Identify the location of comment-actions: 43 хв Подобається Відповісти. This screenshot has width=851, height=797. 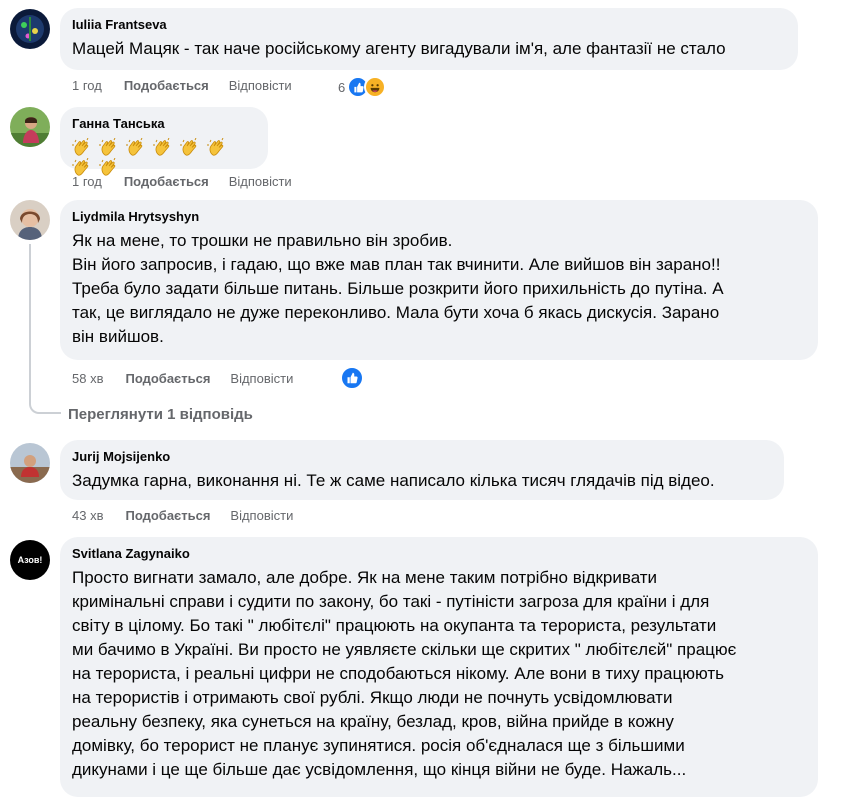
(182, 516).